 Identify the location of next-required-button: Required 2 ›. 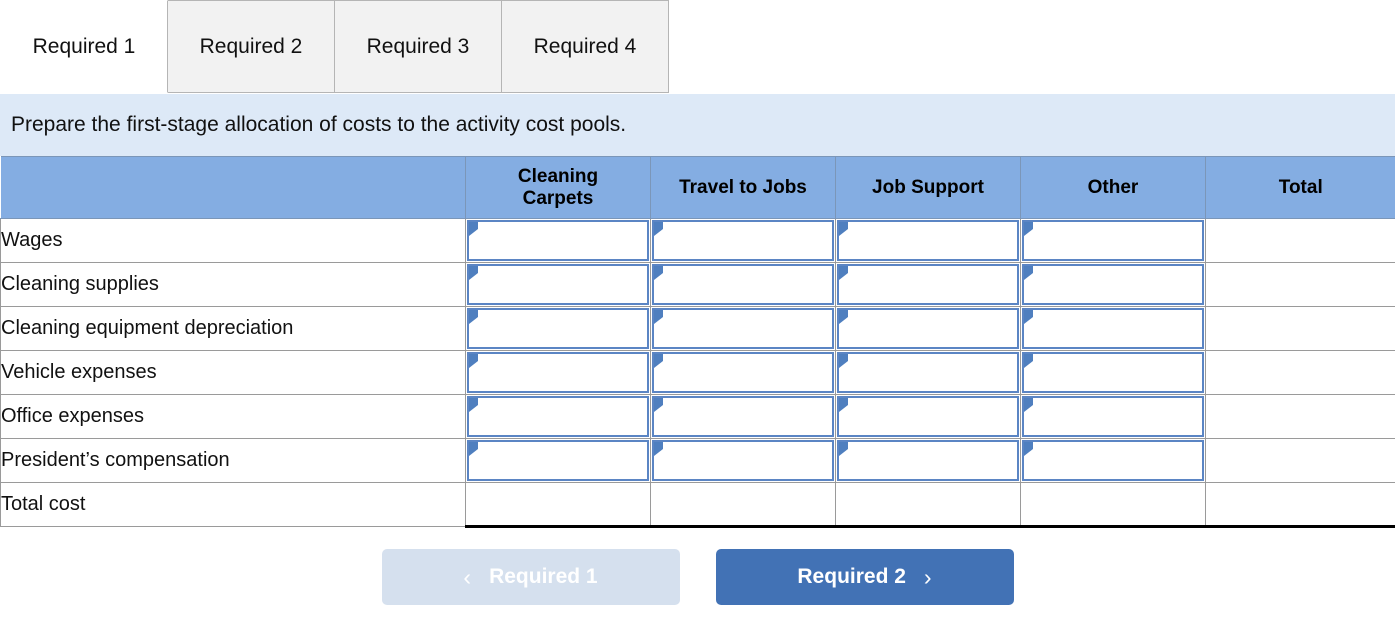
(864, 577).